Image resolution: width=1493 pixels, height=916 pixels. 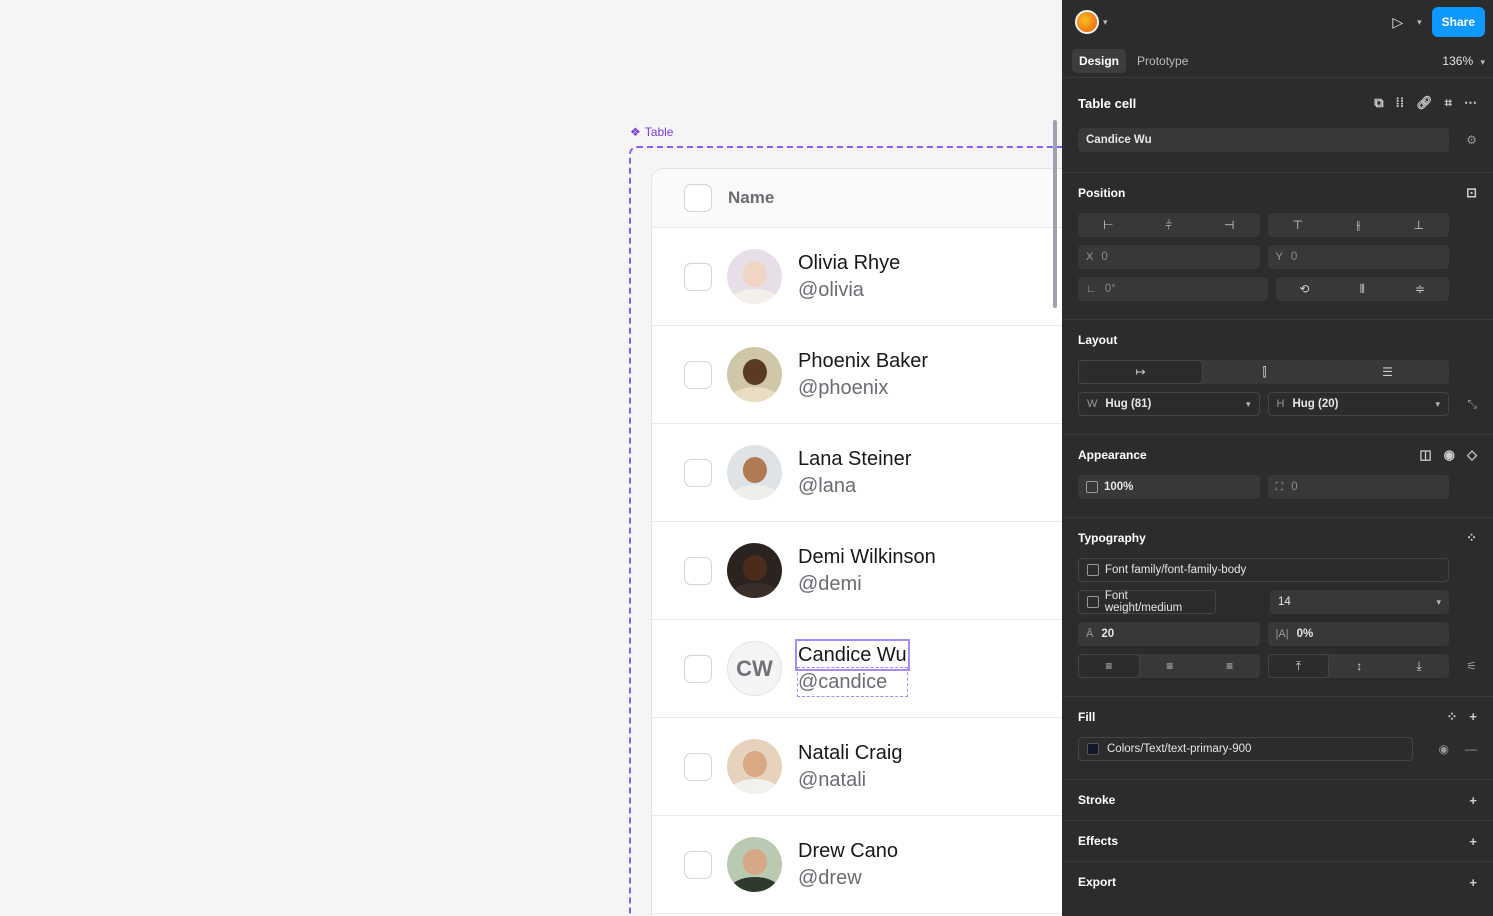 I want to click on flip-vertical-icon: ≑, so click(x=1420, y=289).